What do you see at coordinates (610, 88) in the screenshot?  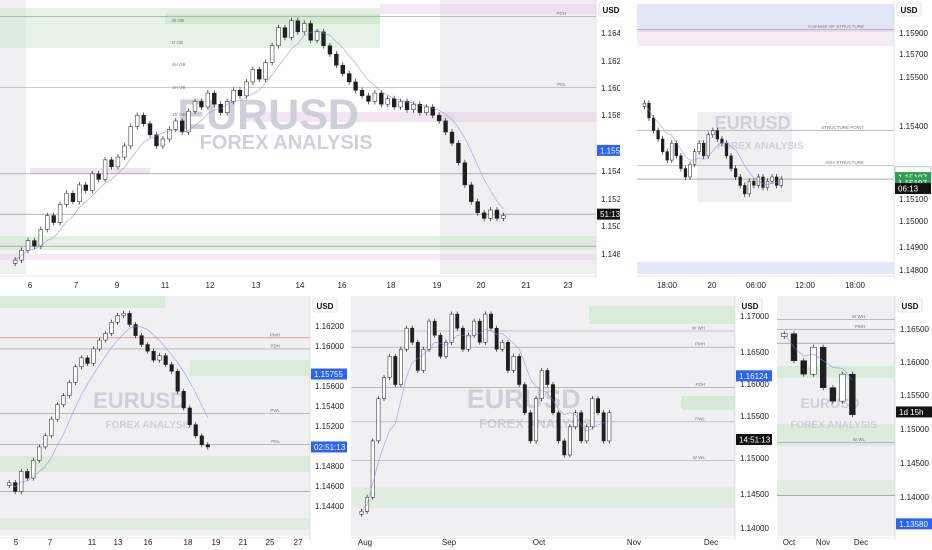 I see `price-tick-label: 1.16000` at bounding box center [610, 88].